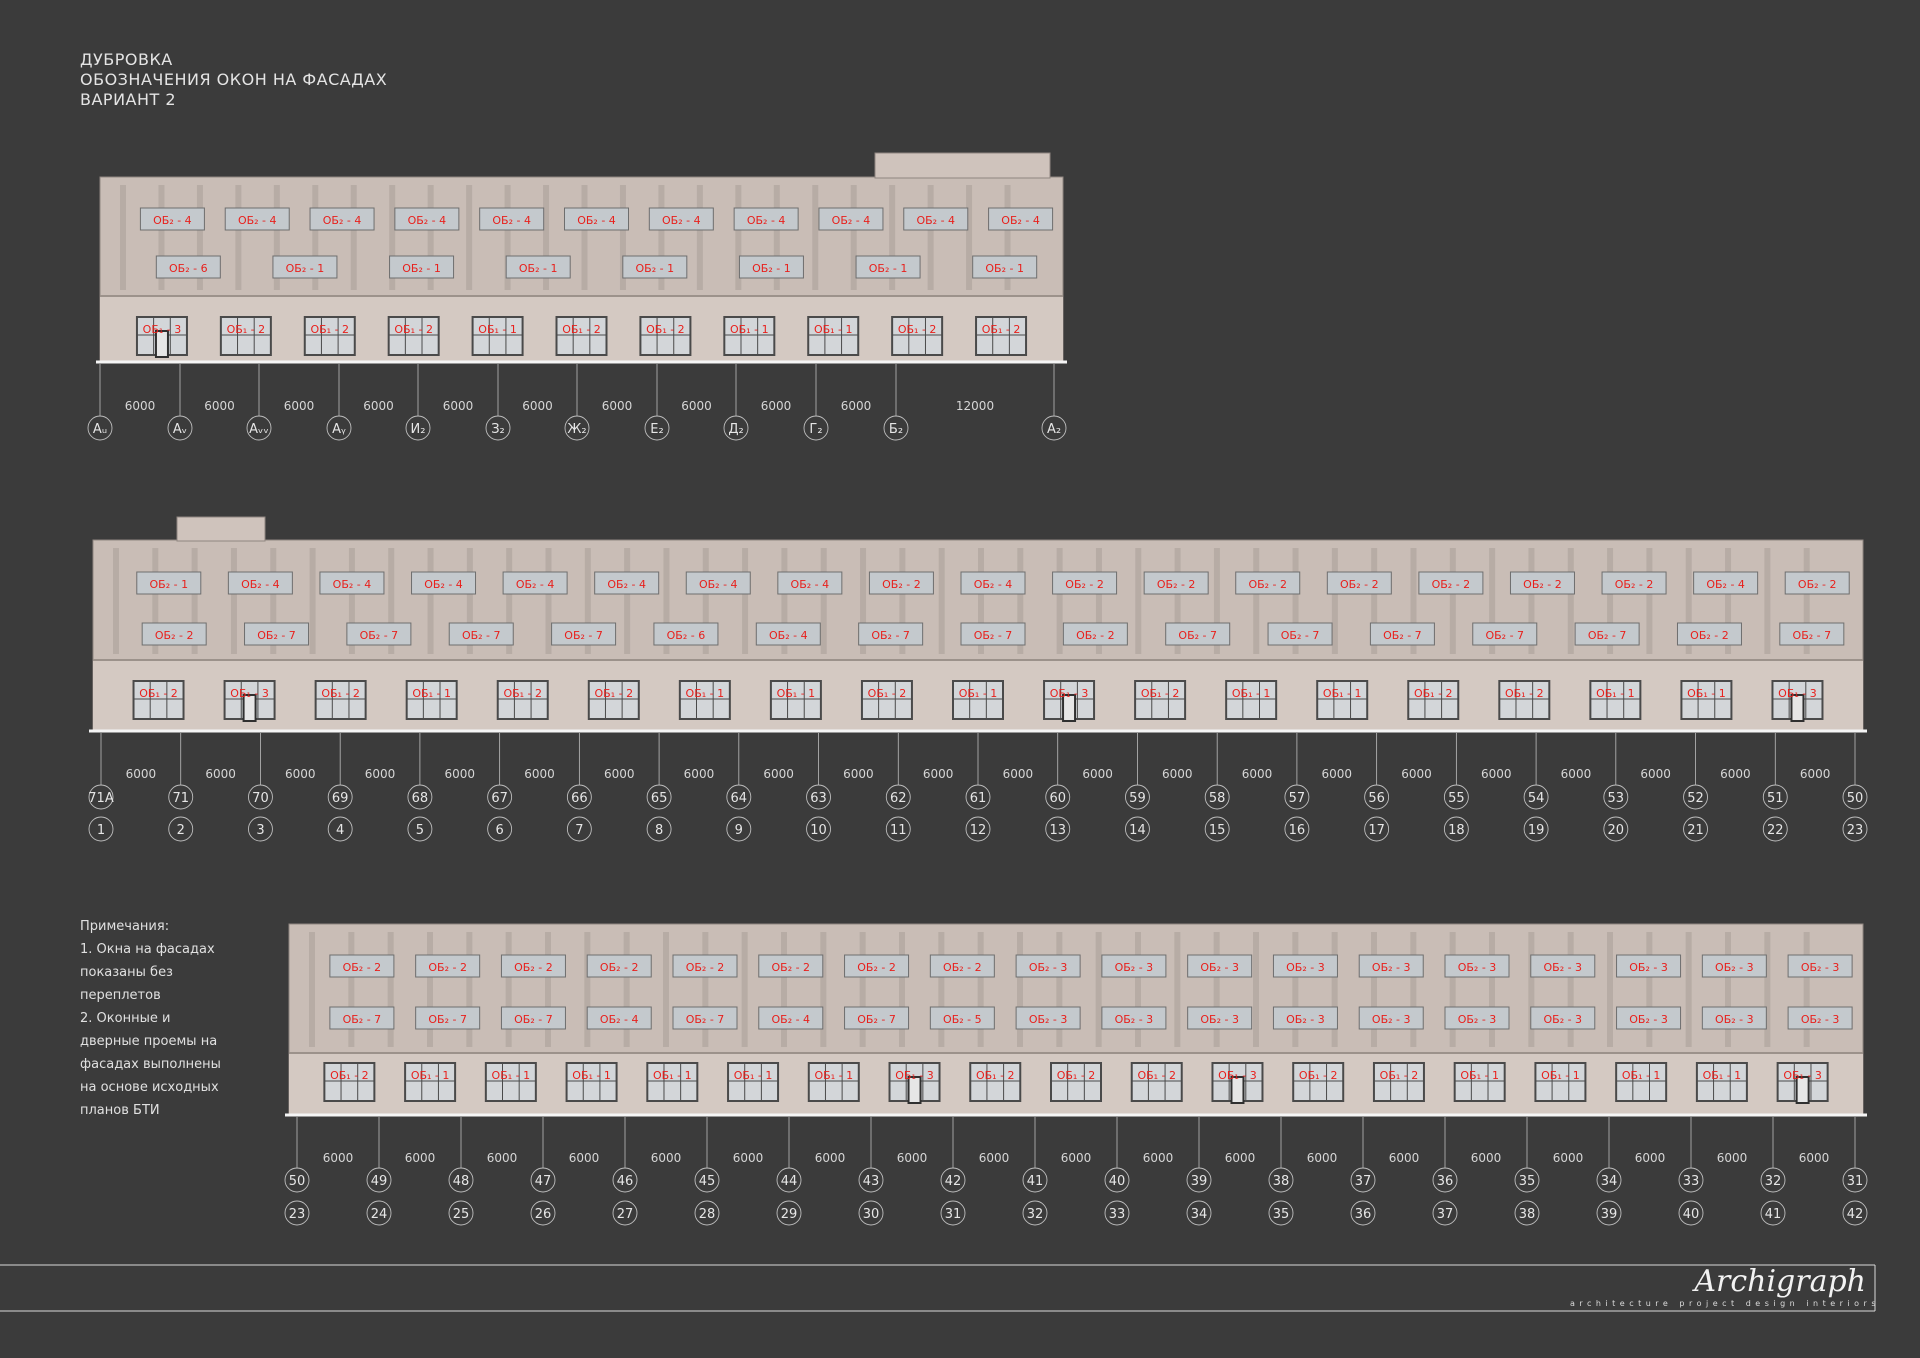 Image resolution: width=1920 pixels, height=1358 pixels. I want to click on axis-label: 54, so click(1536, 798).